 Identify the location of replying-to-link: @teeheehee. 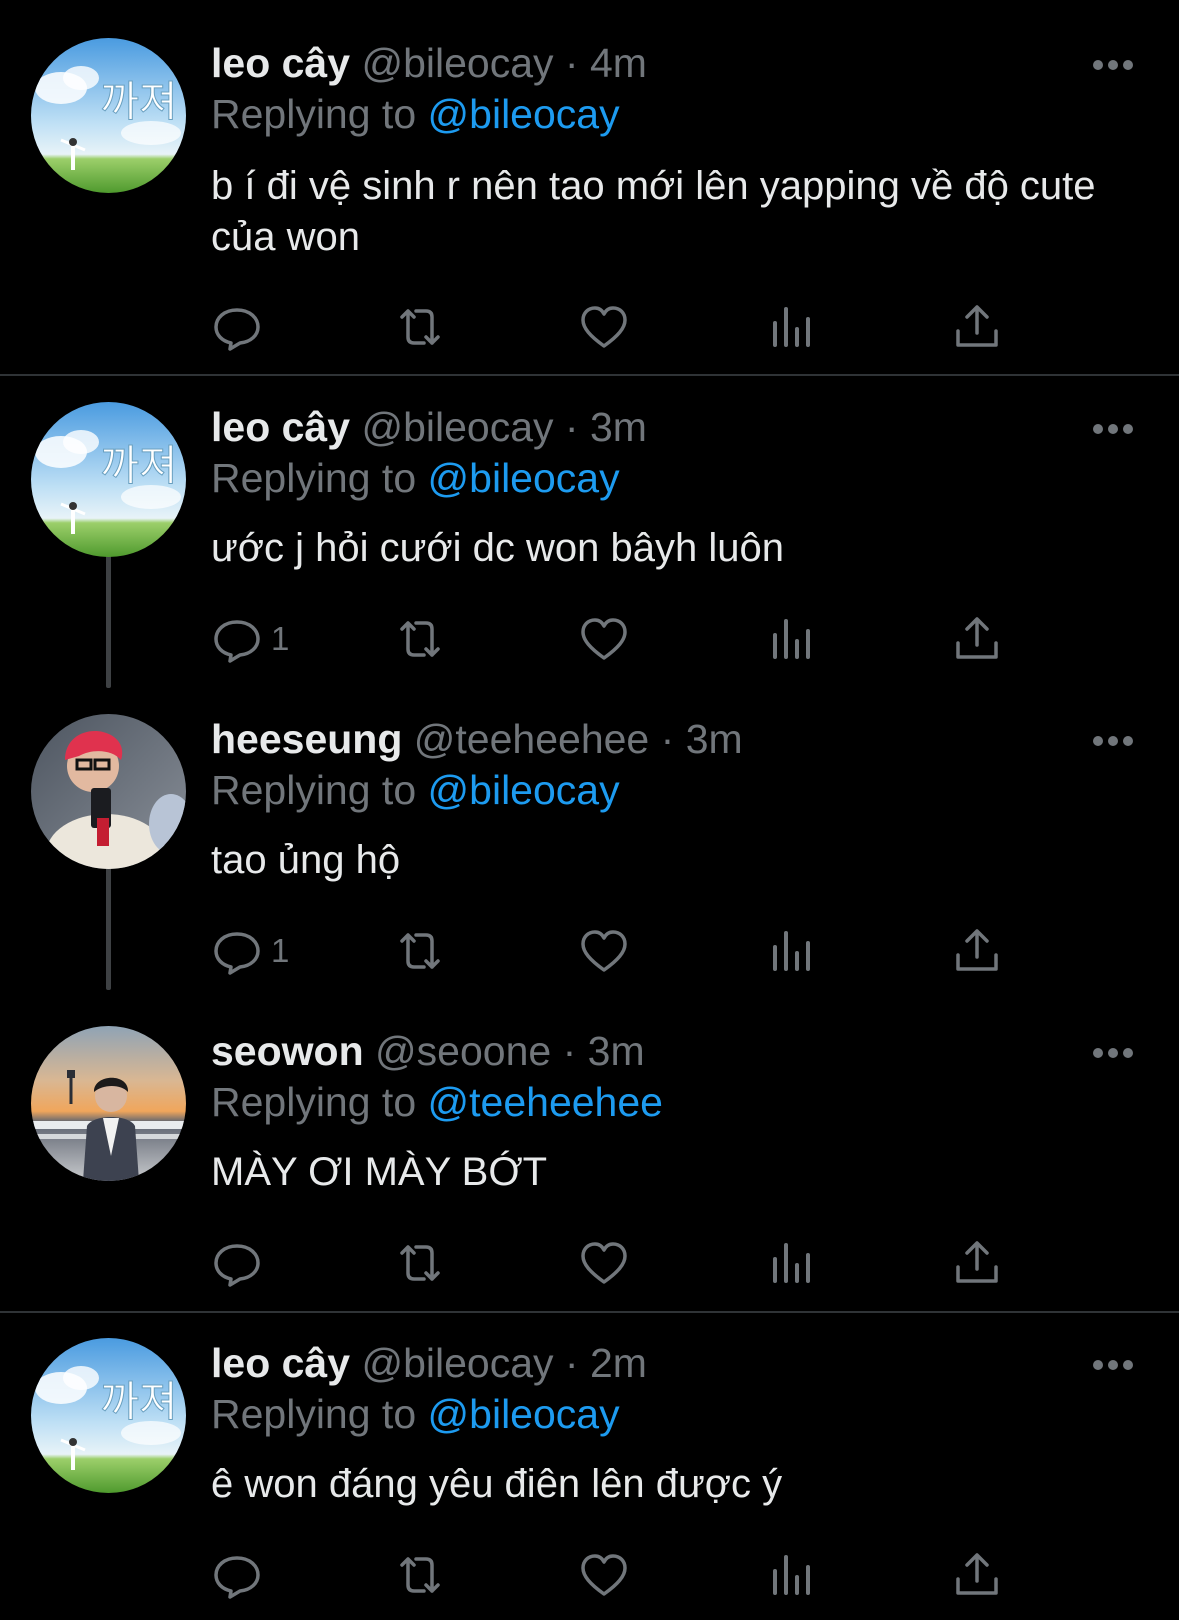
(545, 1102).